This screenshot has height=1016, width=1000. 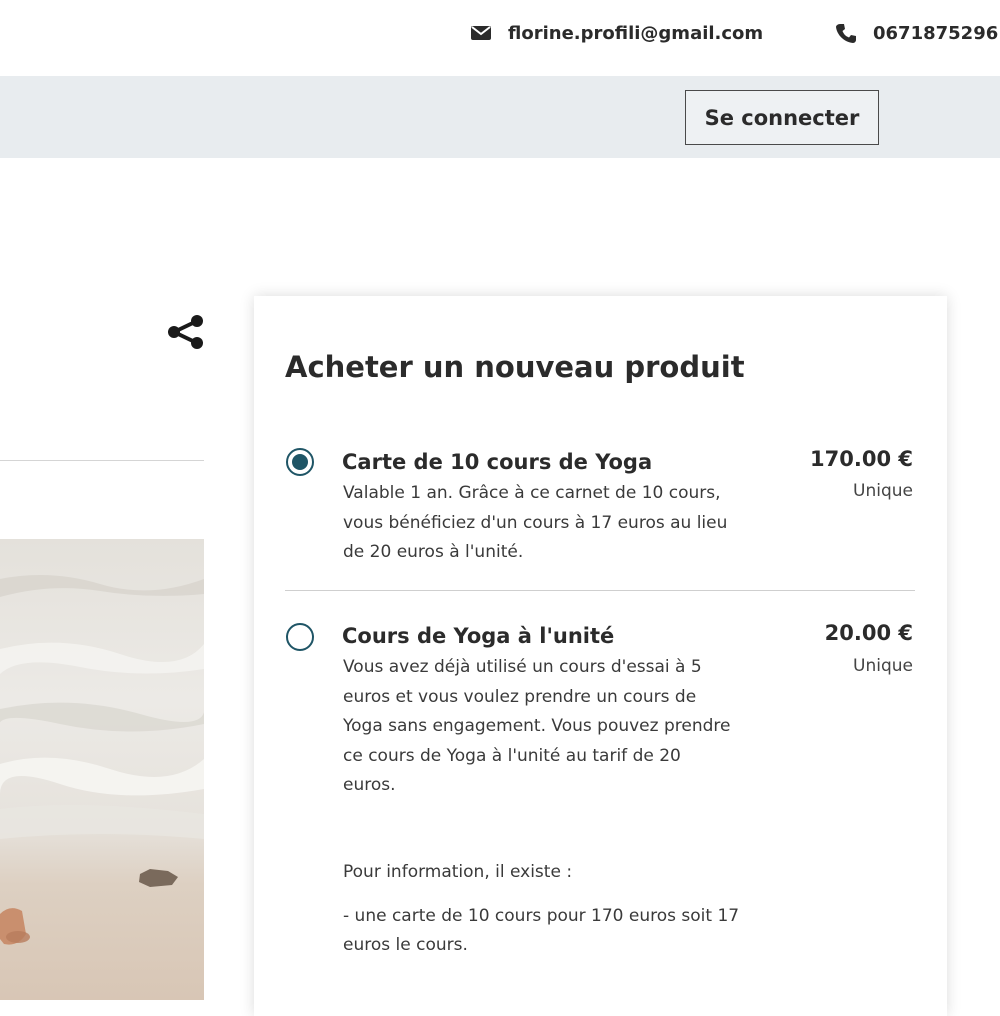 What do you see at coordinates (936, 33) in the screenshot?
I see `contact-phone-text: 0671875296` at bounding box center [936, 33].